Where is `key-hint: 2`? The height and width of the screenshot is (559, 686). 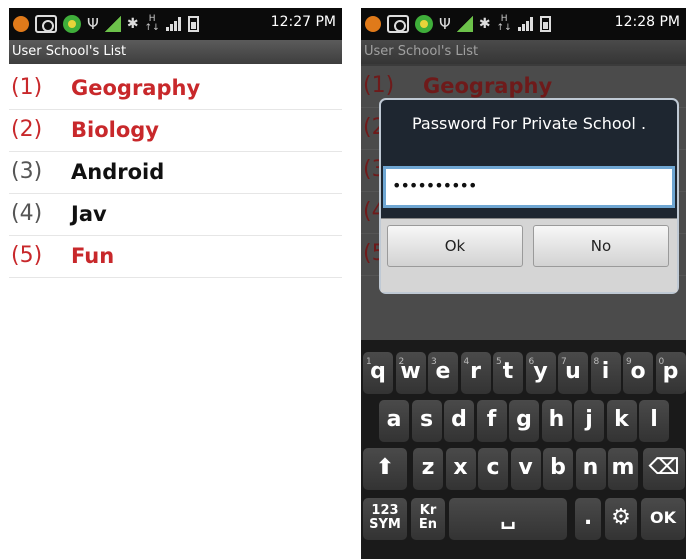 key-hint: 2 is located at coordinates (401, 362).